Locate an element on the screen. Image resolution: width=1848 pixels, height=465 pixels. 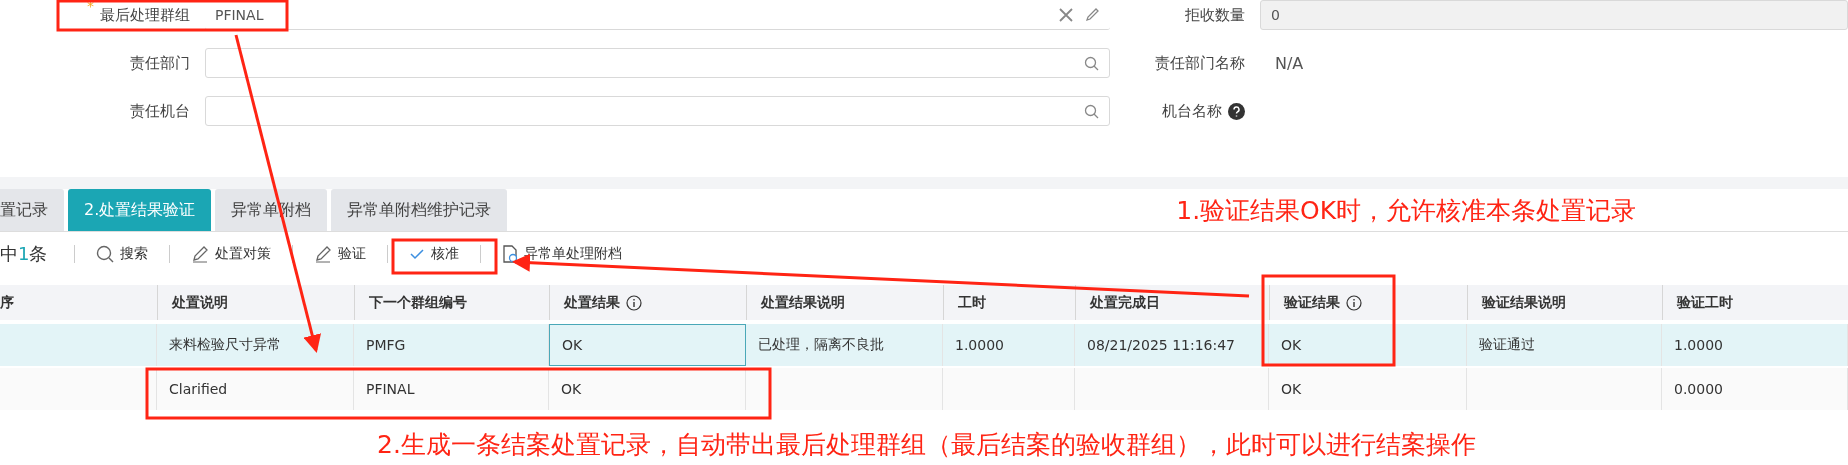
close-icon is located at coordinates (1066, 14).